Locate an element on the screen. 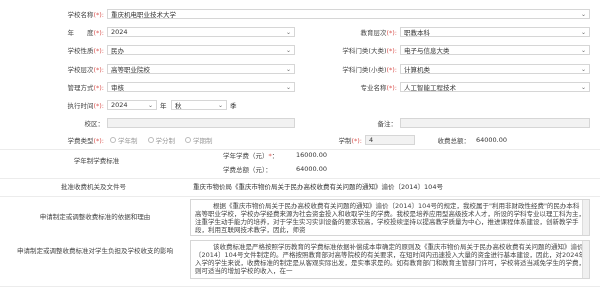  row-school-nature: 学校性质(*): 民办 ⌄ 学科门类(大类)(*): 电子与信息大类 ⌄ is located at coordinates (300, 50).